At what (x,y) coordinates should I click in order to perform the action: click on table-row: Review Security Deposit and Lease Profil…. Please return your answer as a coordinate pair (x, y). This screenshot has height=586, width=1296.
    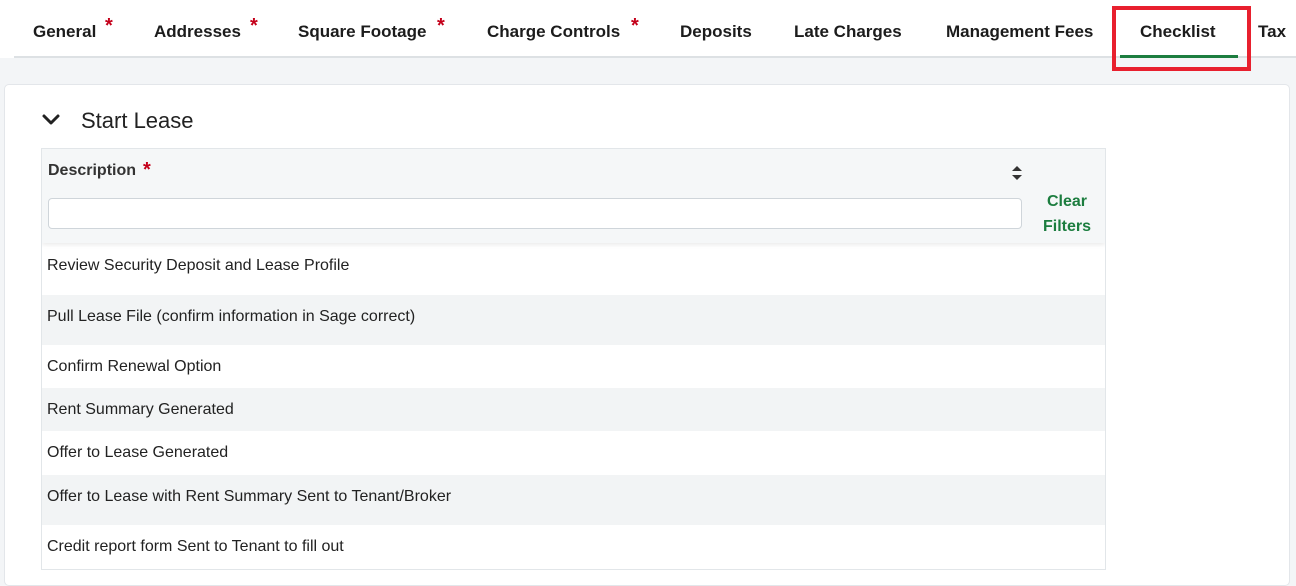
    Looking at the image, I should click on (573, 269).